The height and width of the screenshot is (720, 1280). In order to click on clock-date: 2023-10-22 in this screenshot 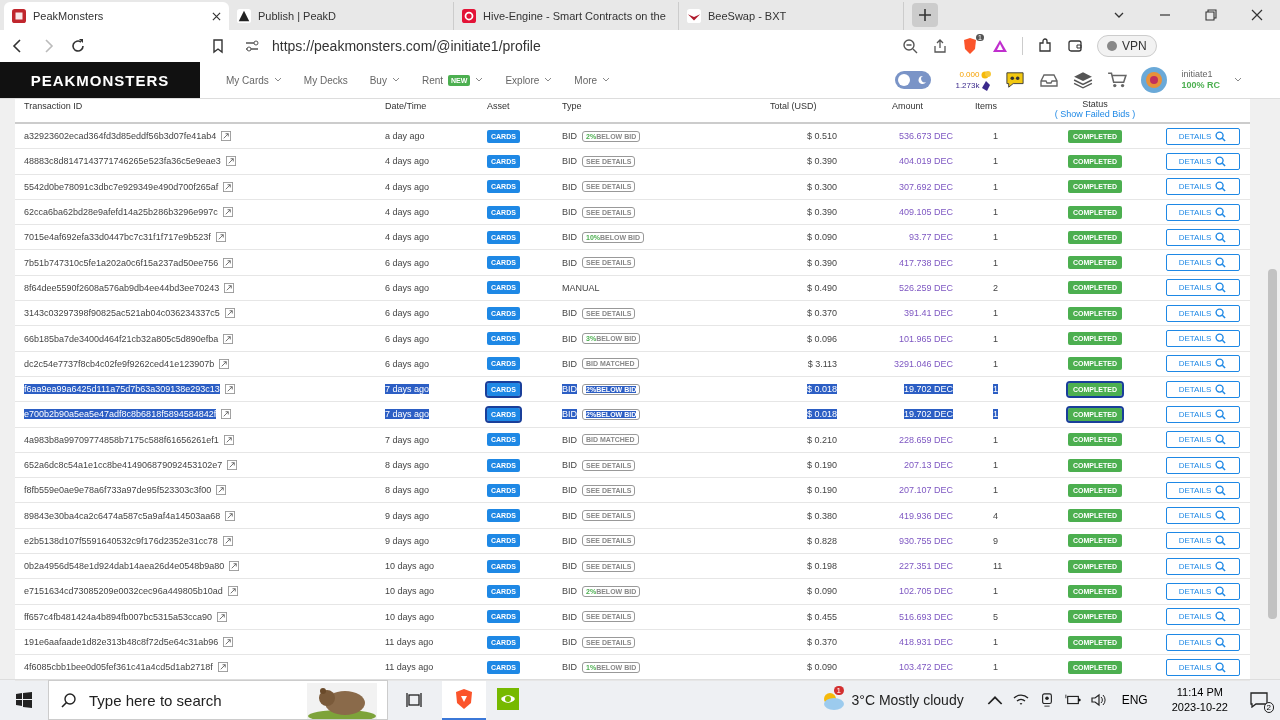, I will do `click(1199, 707)`.